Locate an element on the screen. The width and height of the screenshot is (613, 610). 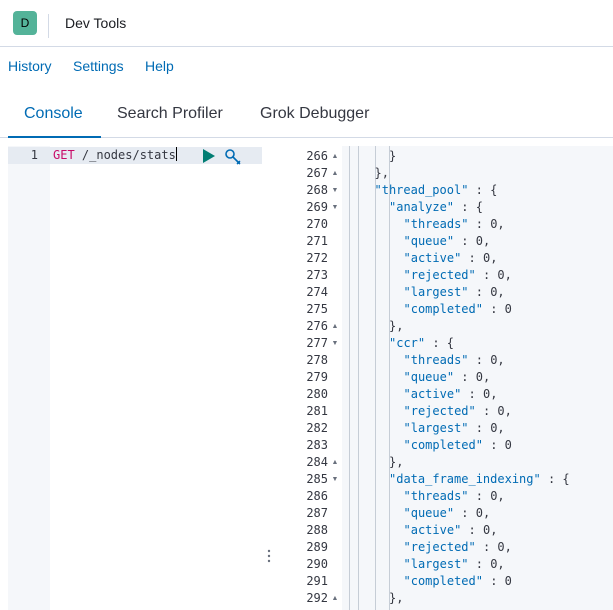
line-number: 287 is located at coordinates (317, 513).